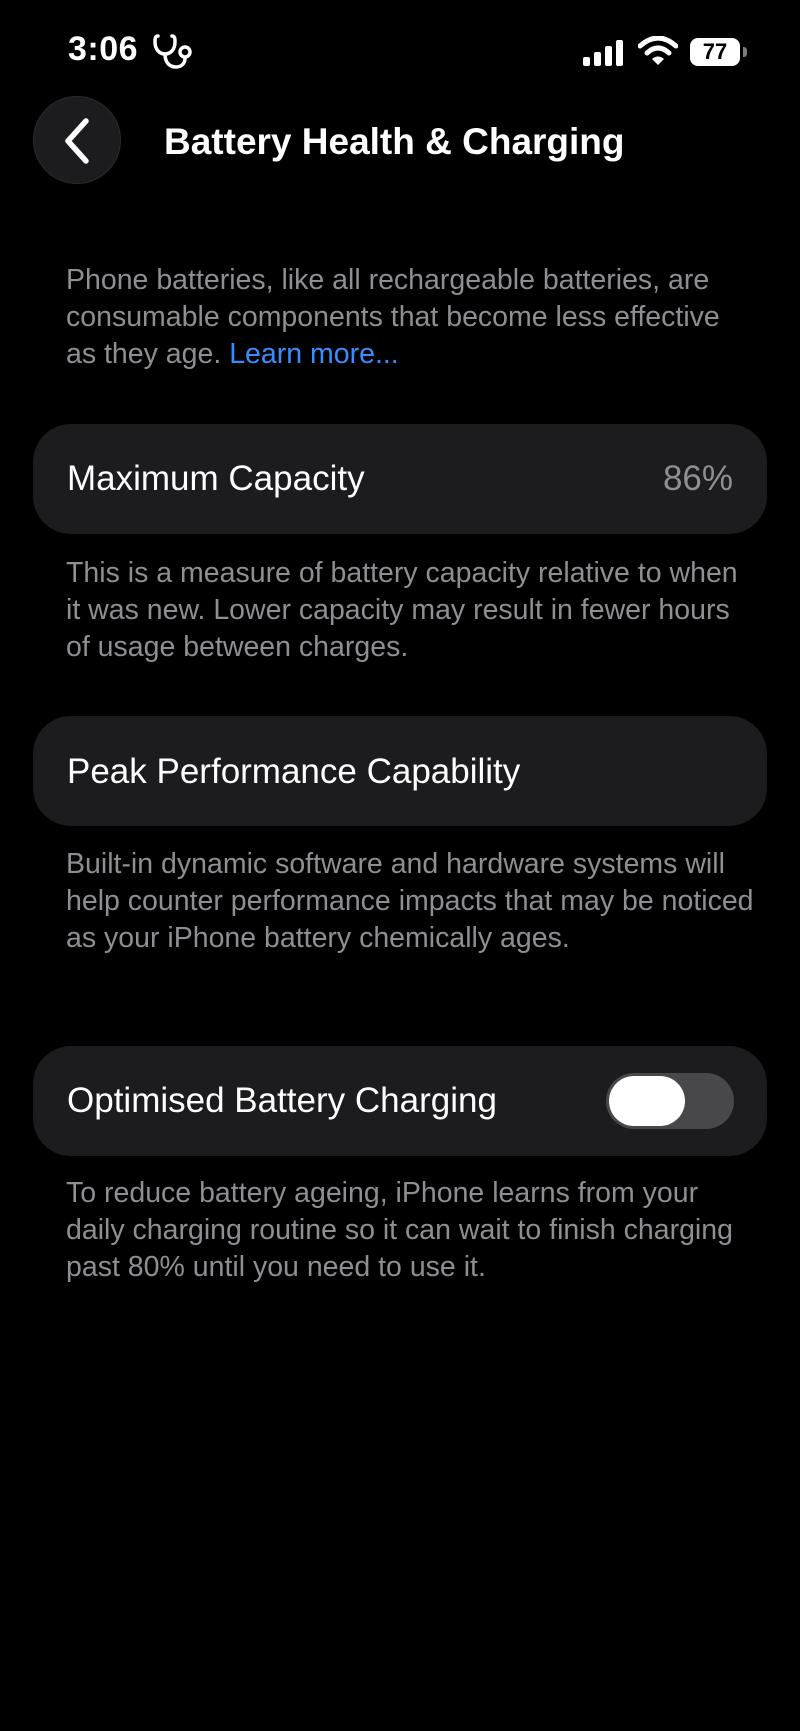 The height and width of the screenshot is (1731, 800). I want to click on peak-performance-row: Peak Performance Capability, so click(400, 771).